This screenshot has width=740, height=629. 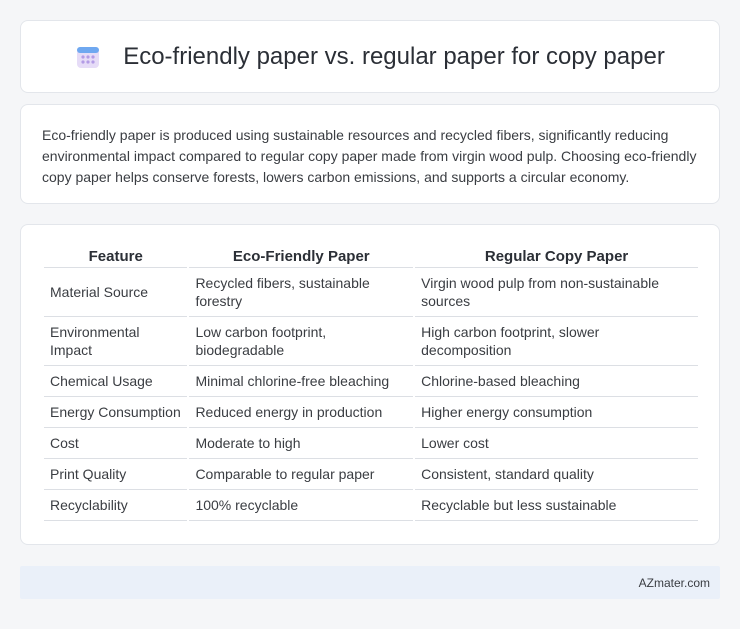 I want to click on table-cell: Minimal chlorine-free bleaching, so click(x=301, y=381).